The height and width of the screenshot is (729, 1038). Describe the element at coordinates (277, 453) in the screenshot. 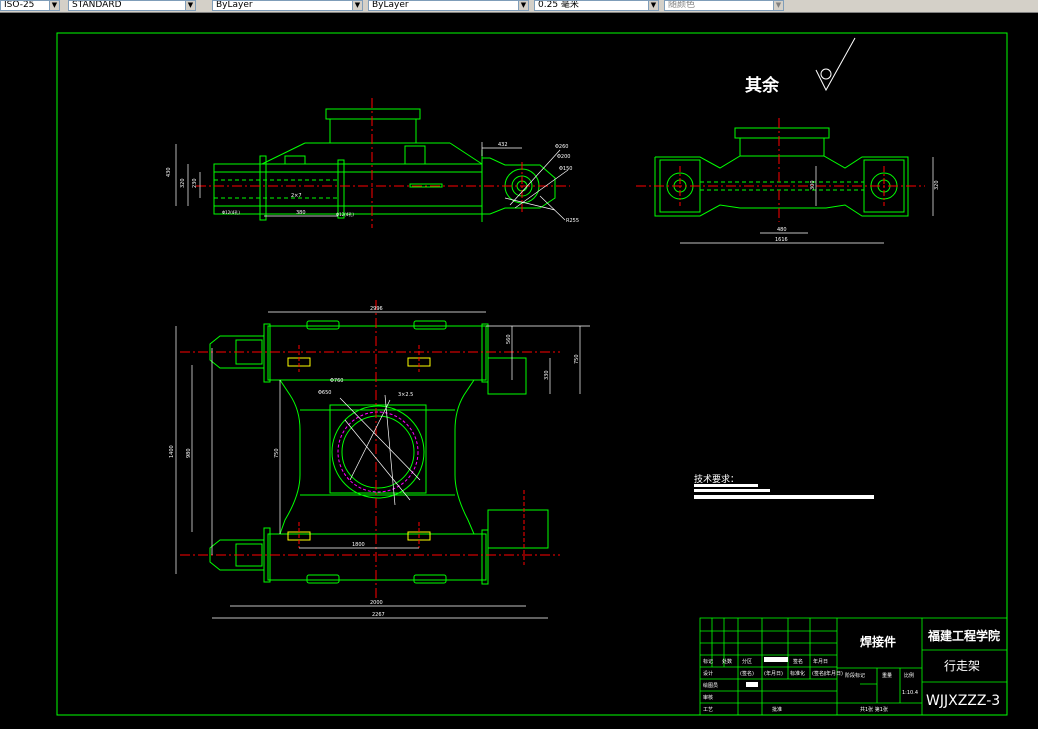

I see `top-dim-height-mid: 750` at that location.